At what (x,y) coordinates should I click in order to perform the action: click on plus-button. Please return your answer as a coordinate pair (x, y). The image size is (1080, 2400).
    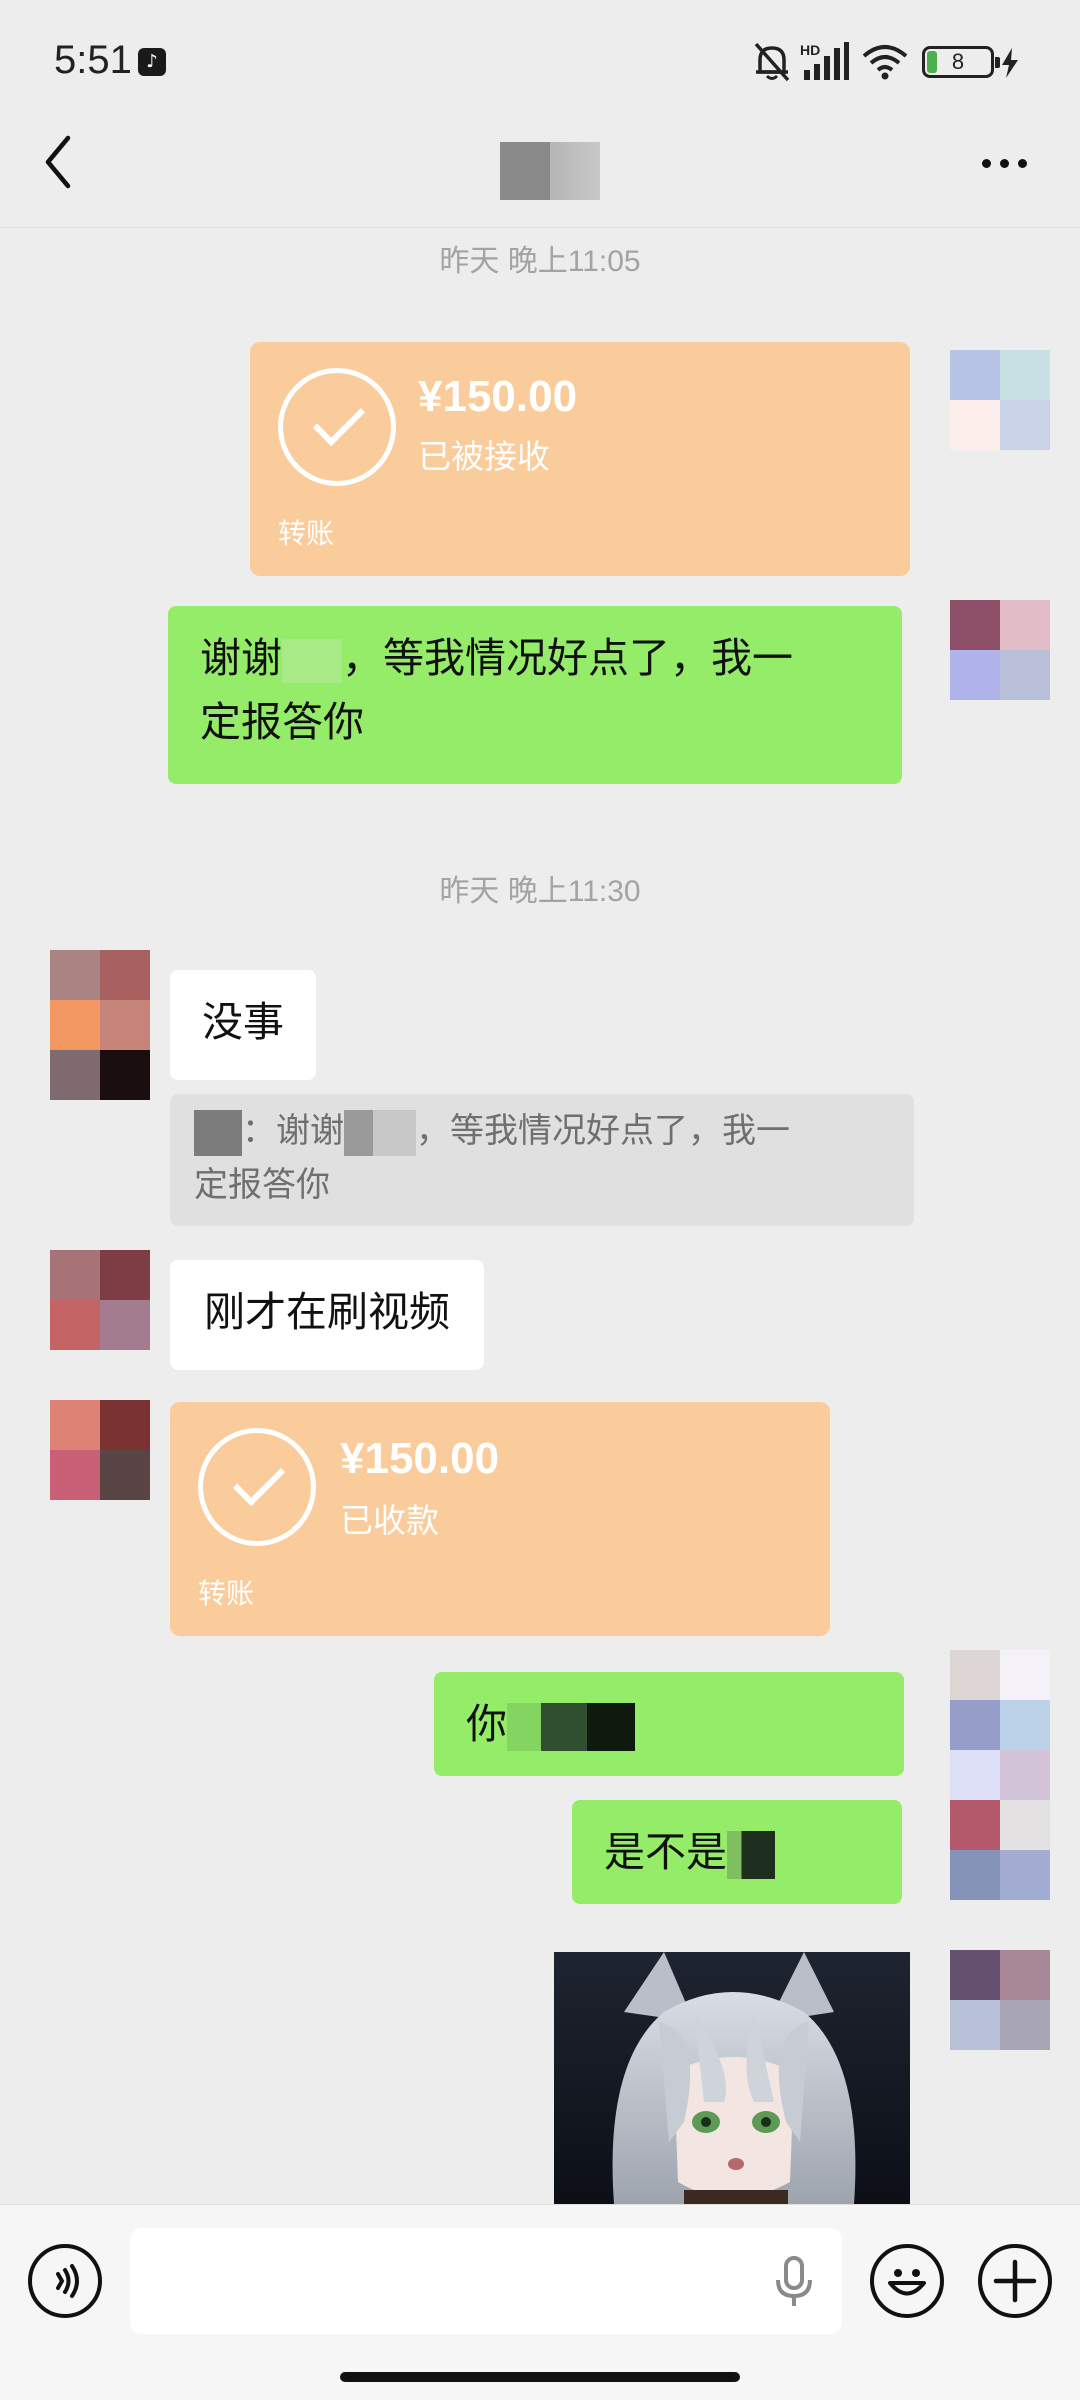
    Looking at the image, I should click on (1015, 2281).